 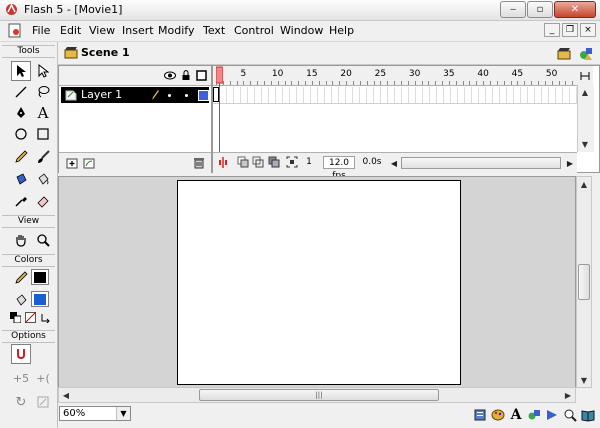 What do you see at coordinates (43, 92) in the screenshot?
I see `lasso-tool` at bounding box center [43, 92].